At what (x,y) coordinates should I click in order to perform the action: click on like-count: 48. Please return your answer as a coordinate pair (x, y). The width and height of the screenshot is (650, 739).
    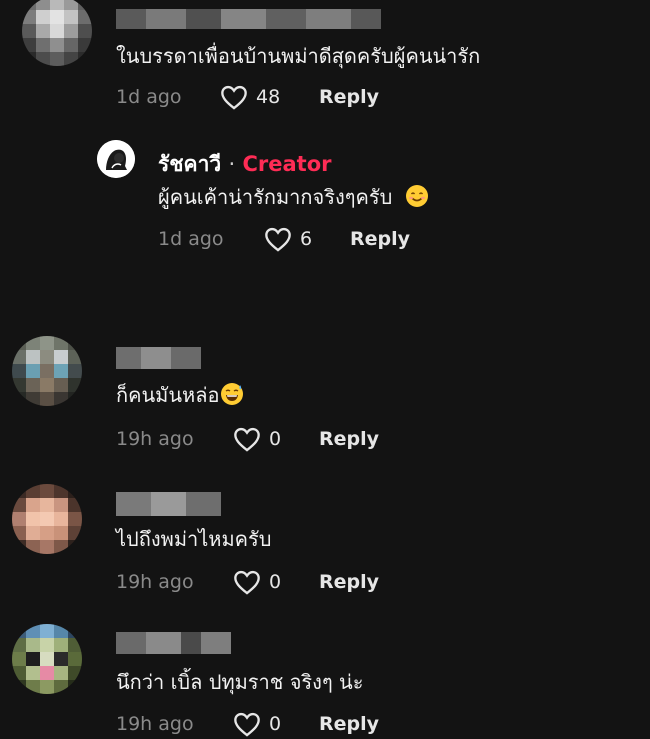
    Looking at the image, I should click on (268, 97).